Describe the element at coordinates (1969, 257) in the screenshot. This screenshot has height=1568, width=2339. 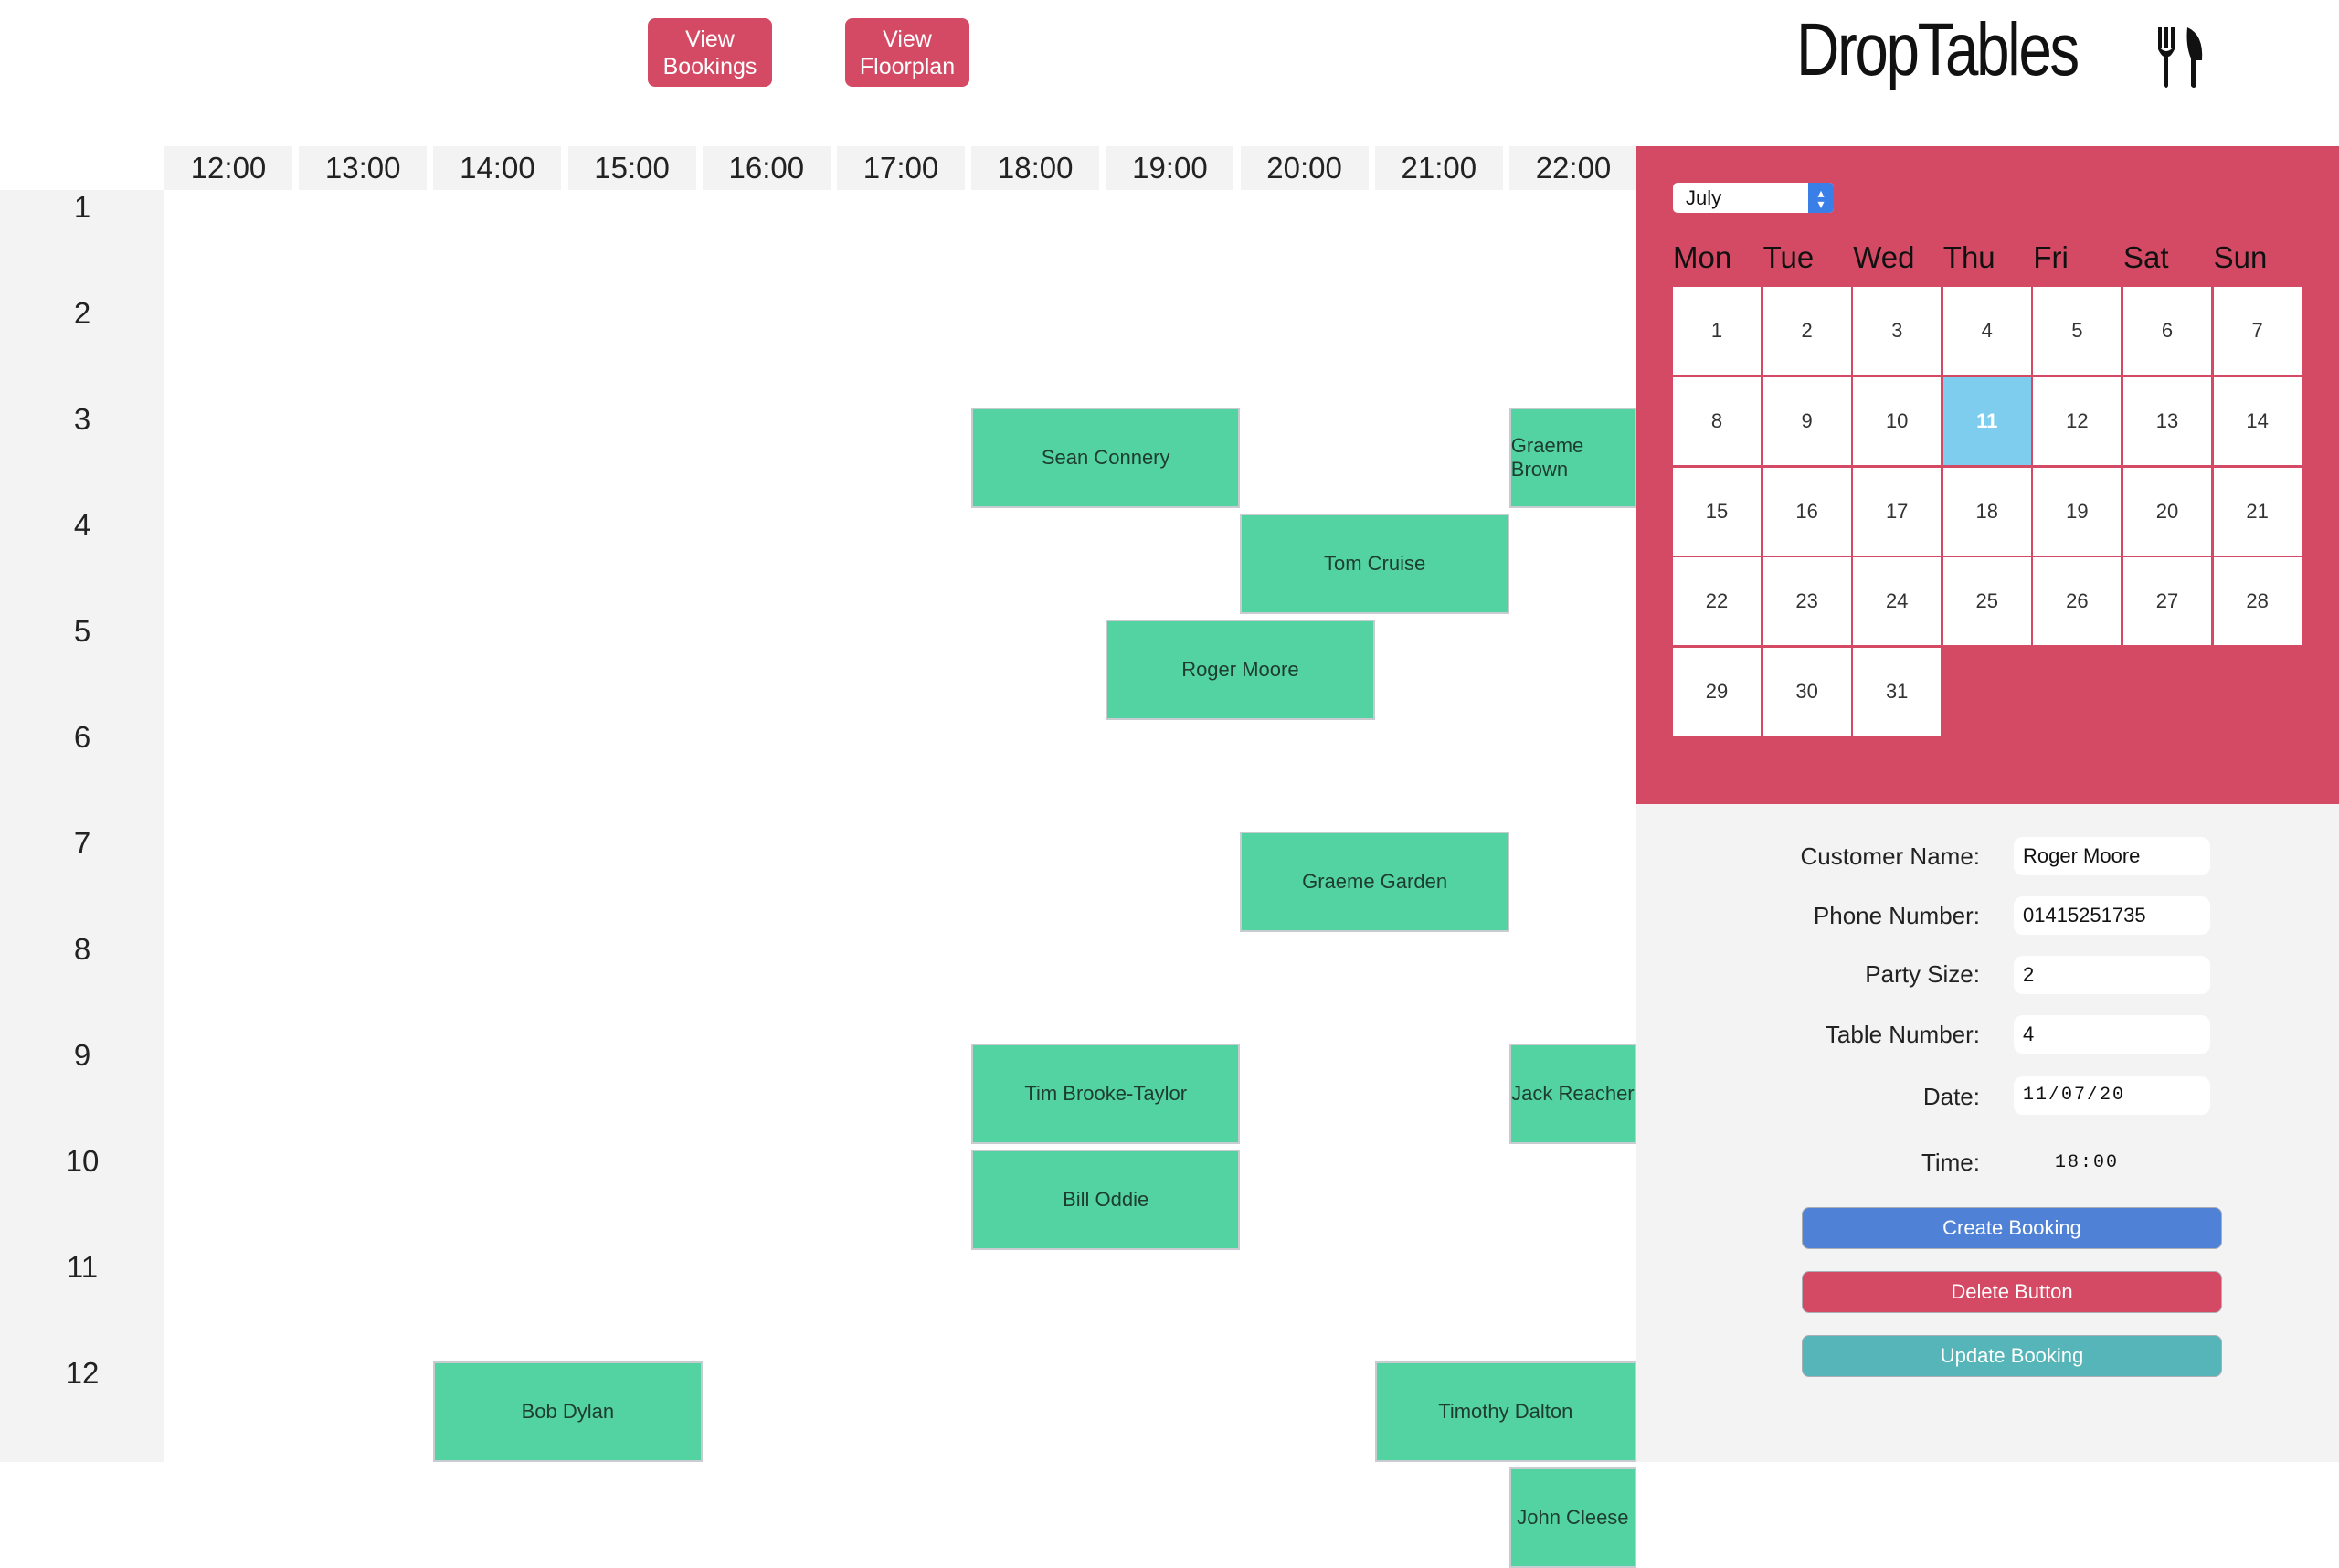
I see `weekday-header: Thu` at that location.